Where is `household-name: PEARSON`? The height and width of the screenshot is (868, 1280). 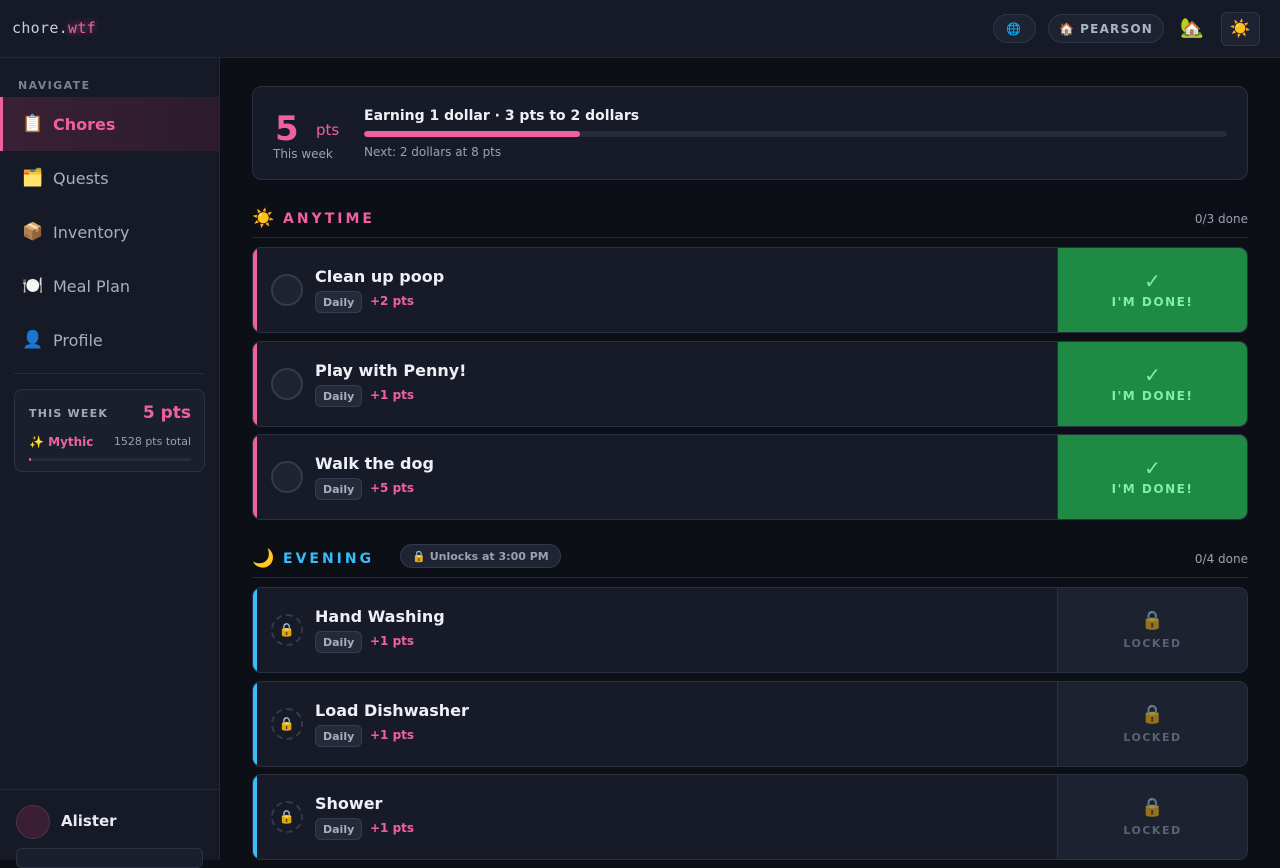 household-name: PEARSON is located at coordinates (1116, 28).